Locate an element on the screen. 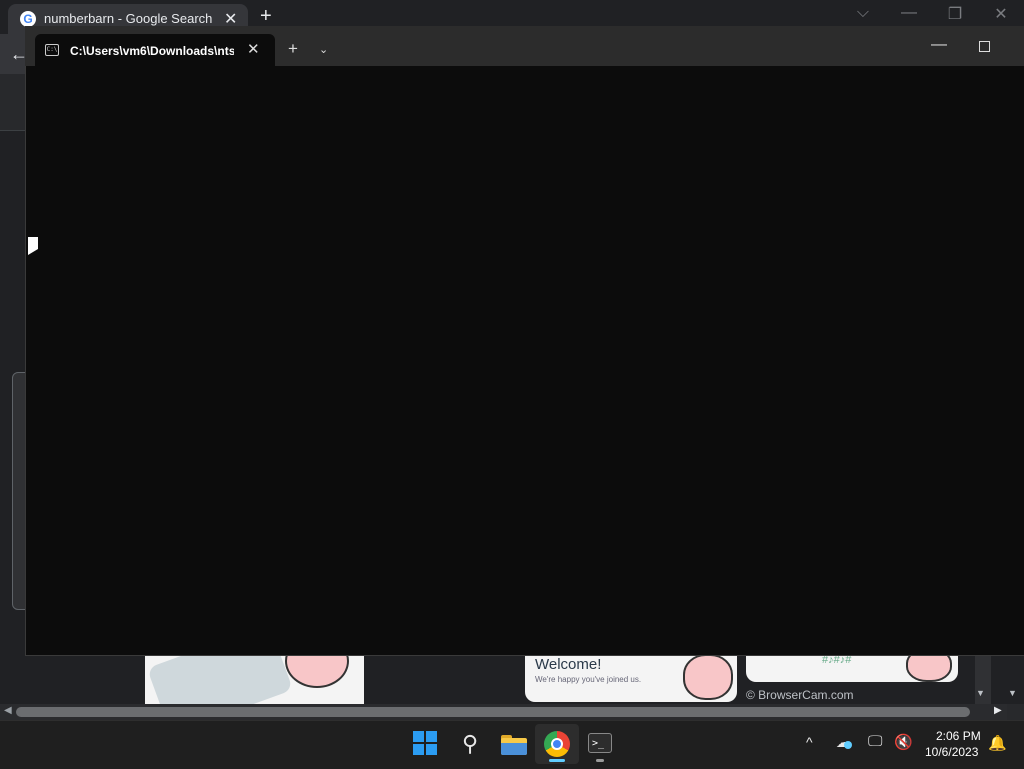 This screenshot has width=1024, height=769. terminal-minimize-button: — is located at coordinates (939, 45).